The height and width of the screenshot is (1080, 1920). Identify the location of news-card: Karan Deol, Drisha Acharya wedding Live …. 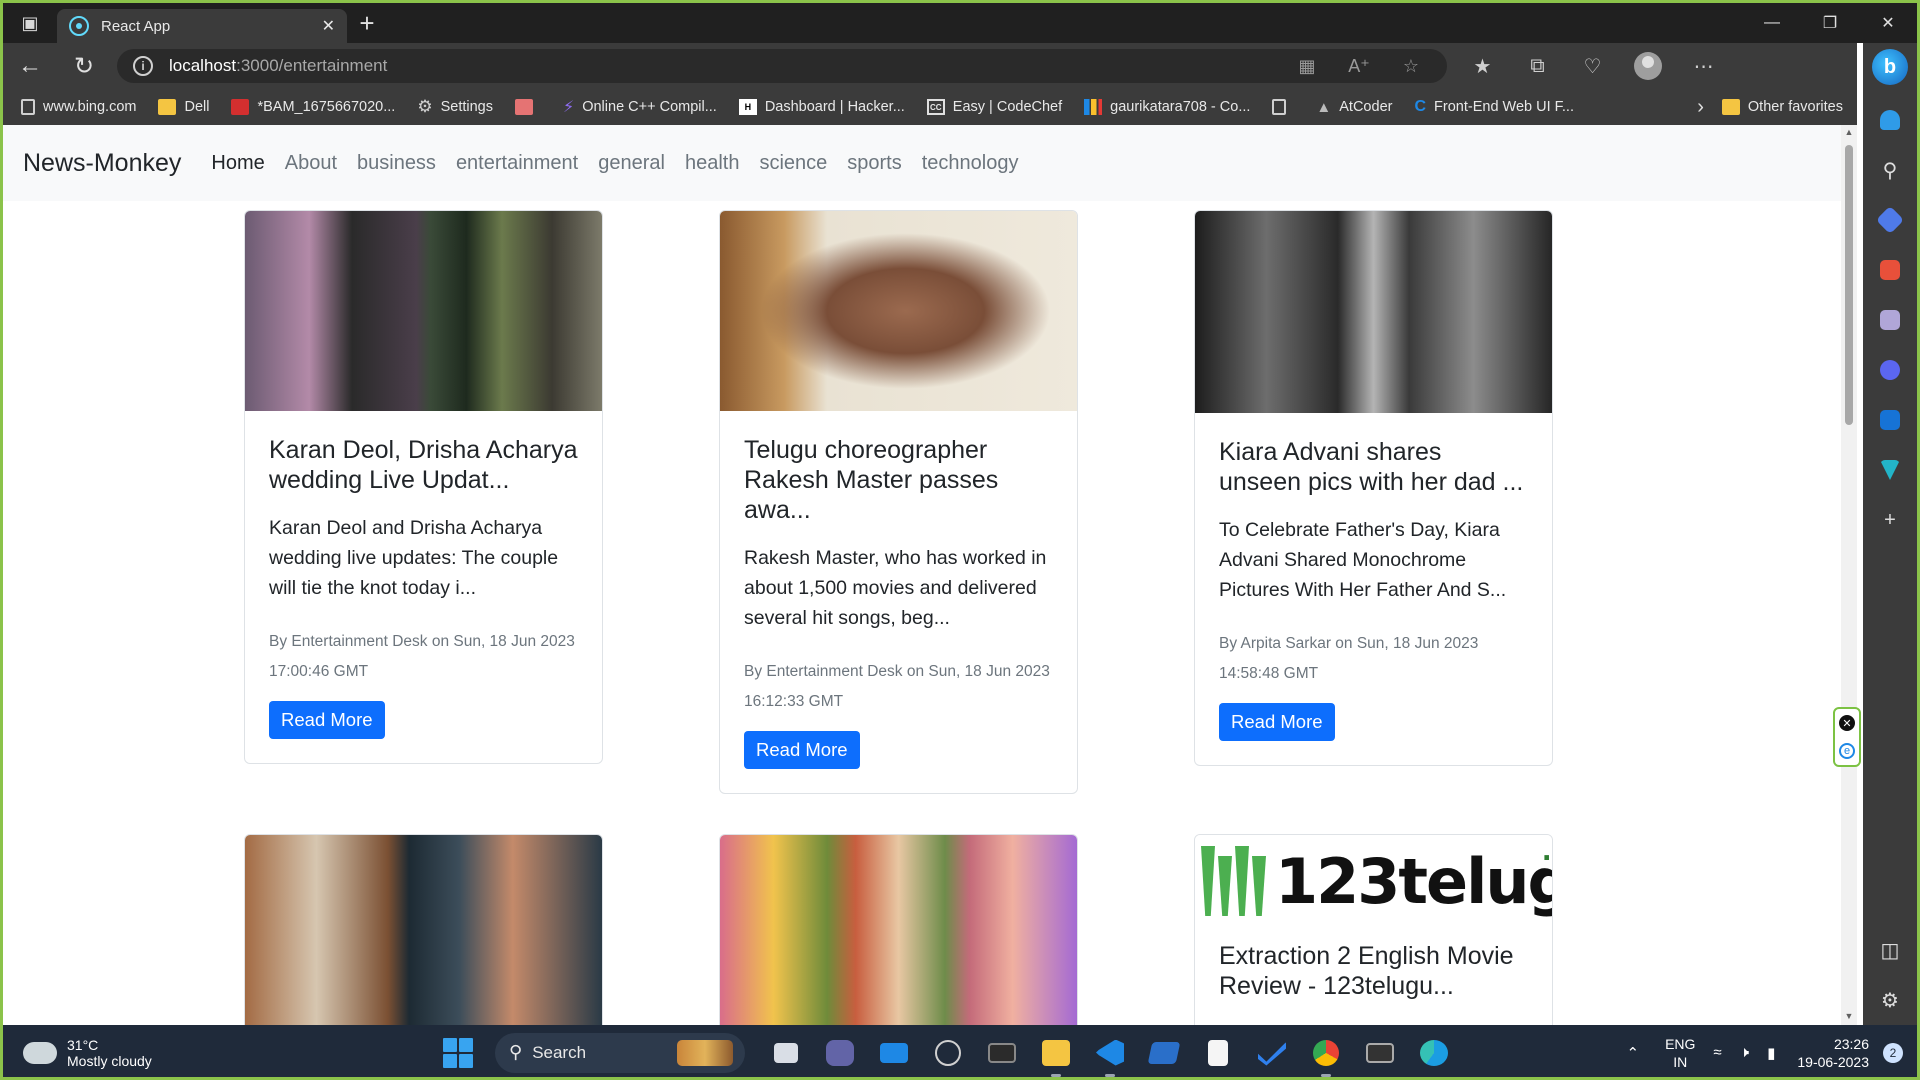
(423, 487).